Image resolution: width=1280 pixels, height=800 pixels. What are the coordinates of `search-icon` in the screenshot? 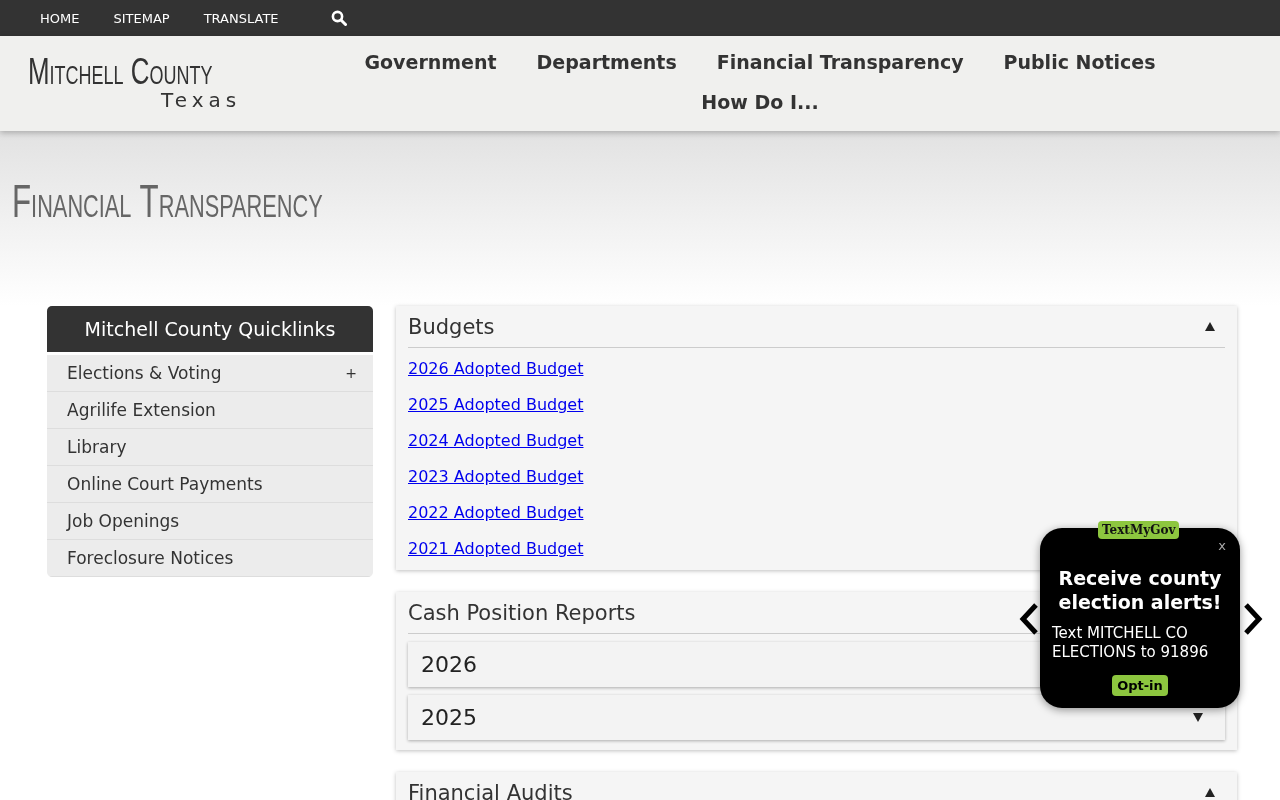 It's located at (338, 18).